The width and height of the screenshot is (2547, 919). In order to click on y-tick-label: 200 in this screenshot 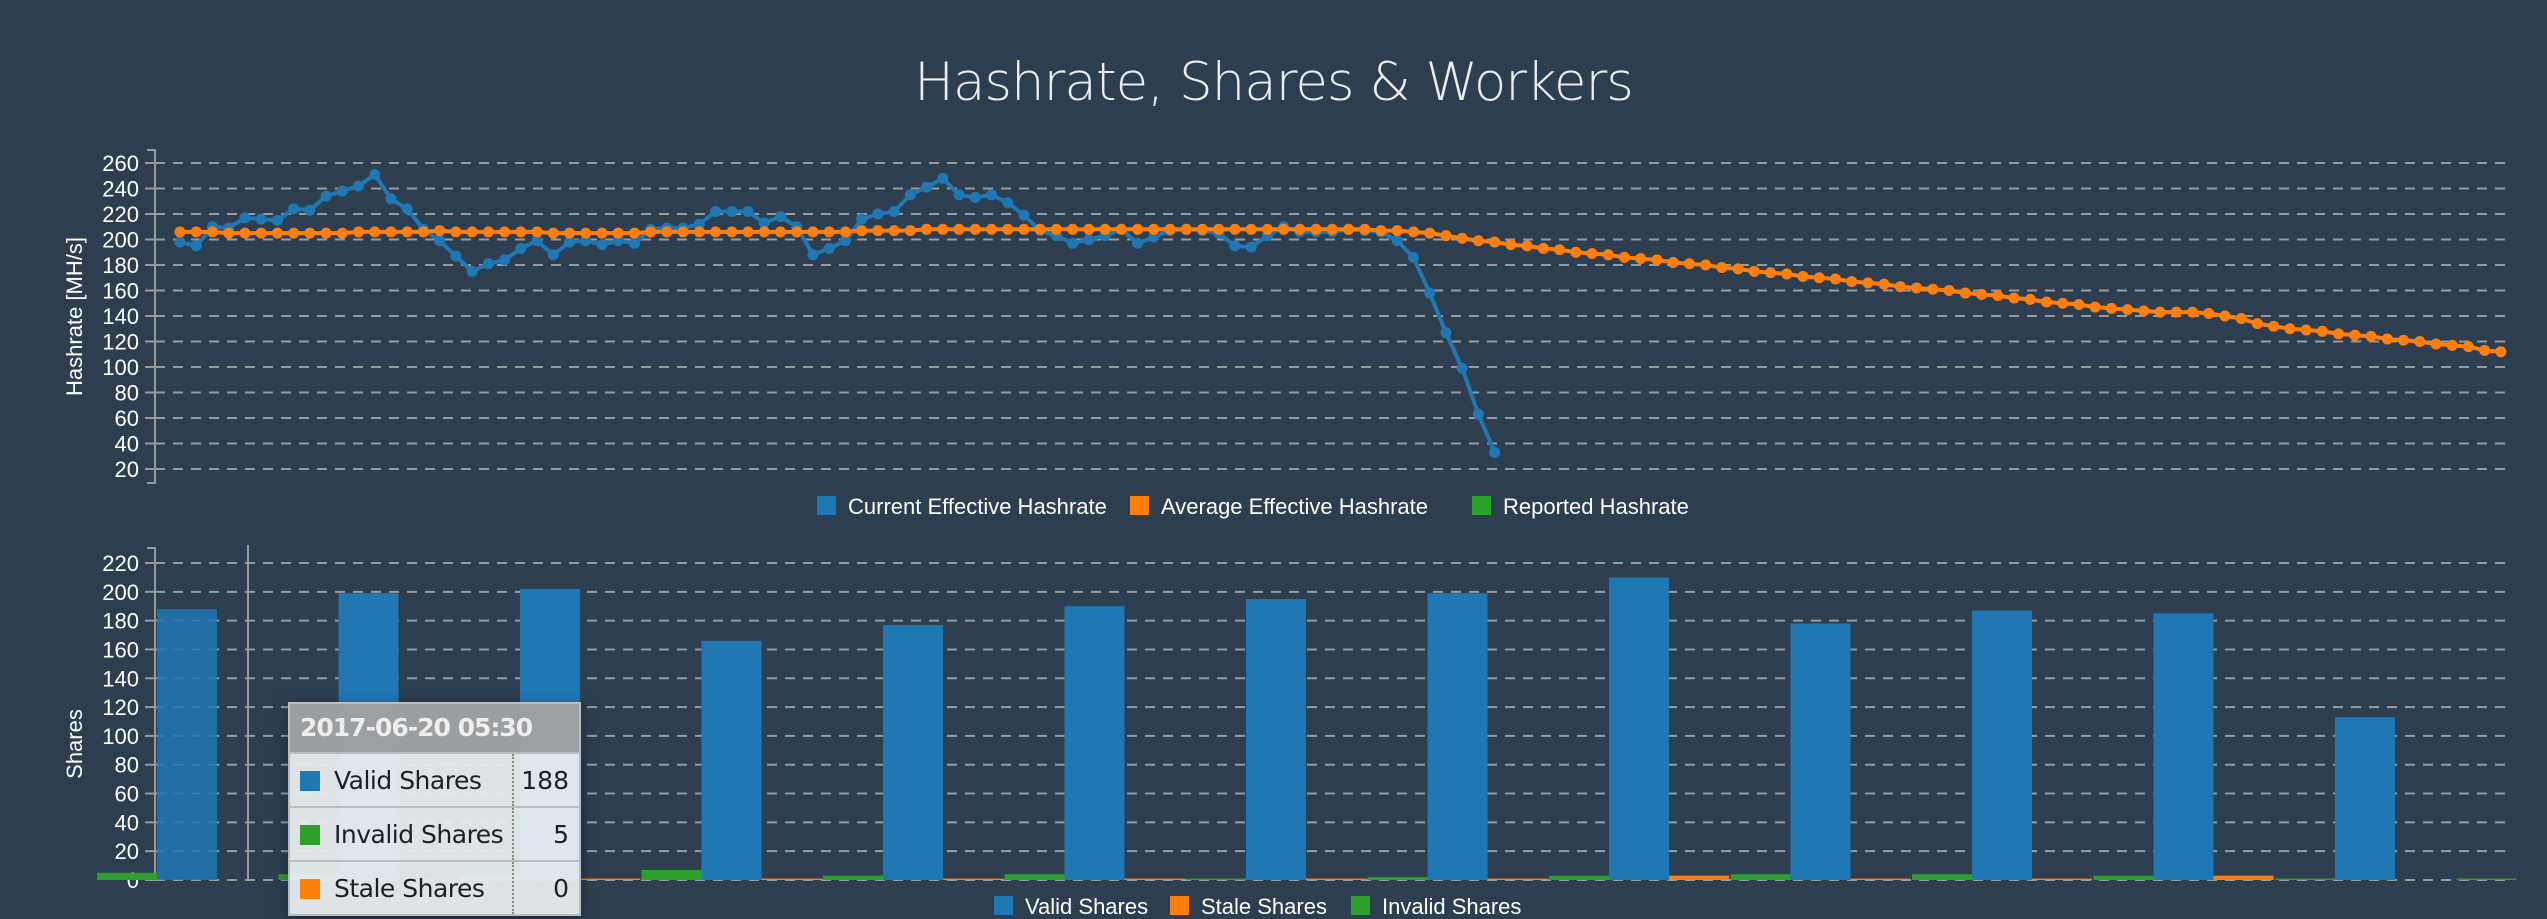, I will do `click(120, 592)`.